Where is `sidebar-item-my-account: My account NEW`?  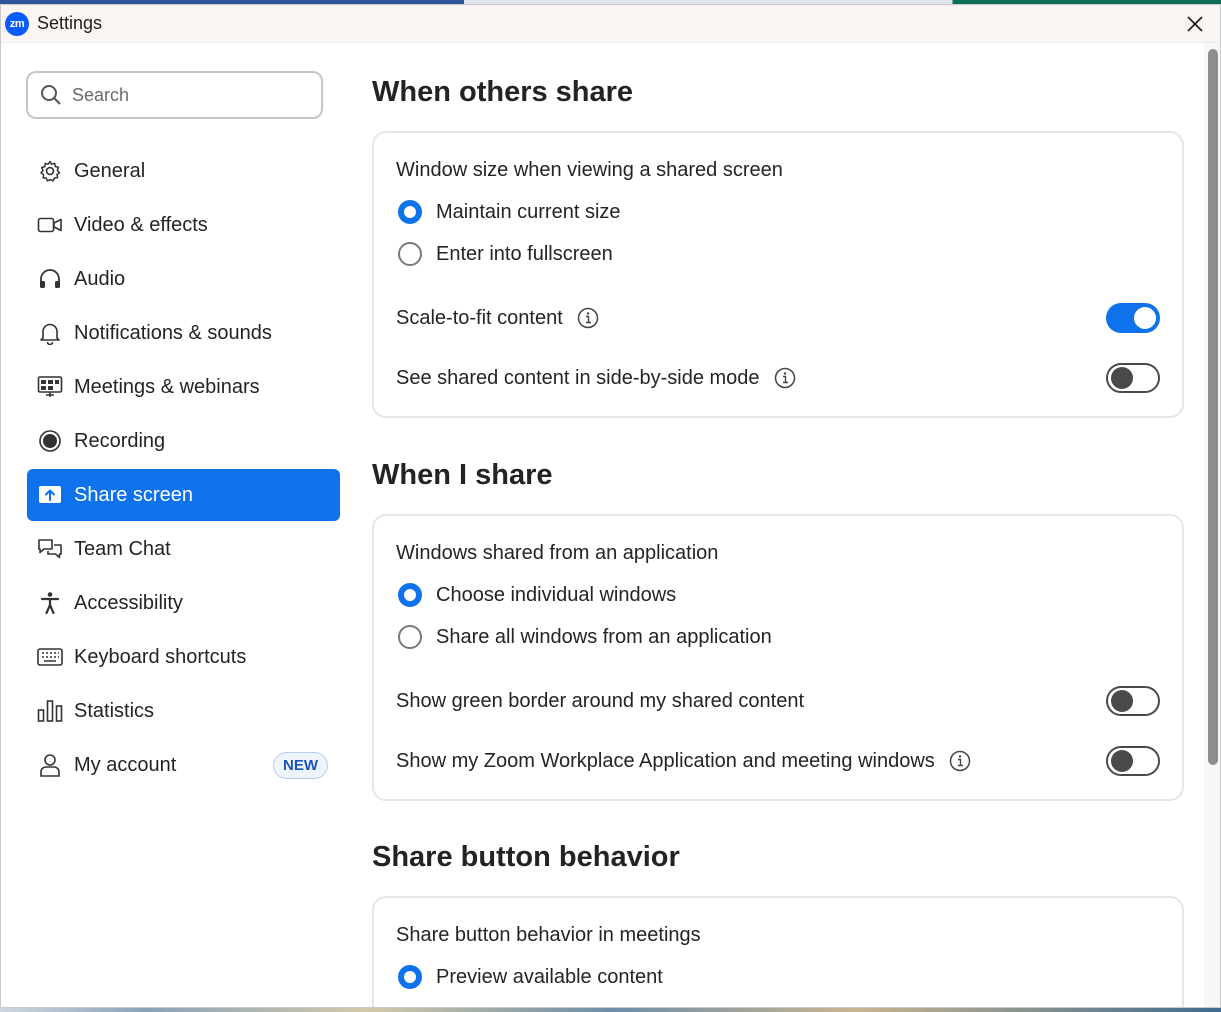 sidebar-item-my-account: My account NEW is located at coordinates (183, 765).